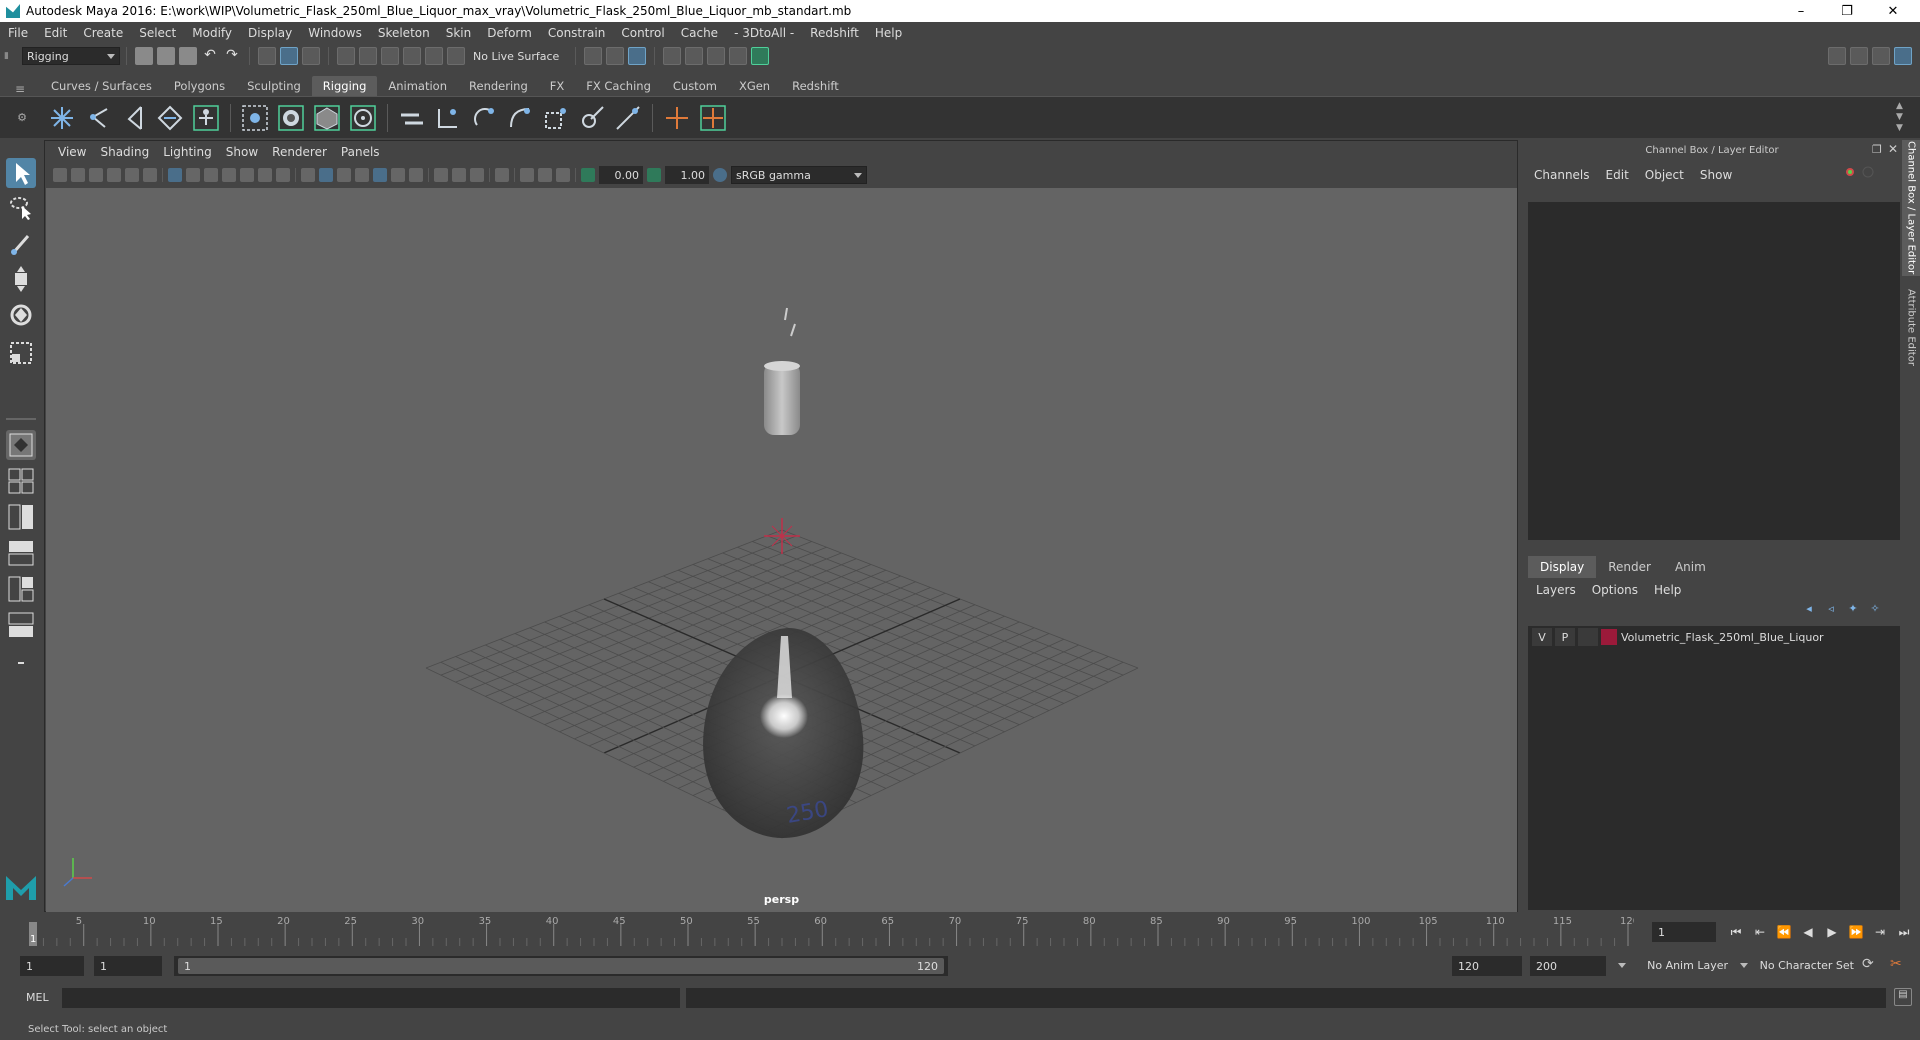 The width and height of the screenshot is (1920, 1040). What do you see at coordinates (212, 33) in the screenshot?
I see `menu-modify: Modify` at bounding box center [212, 33].